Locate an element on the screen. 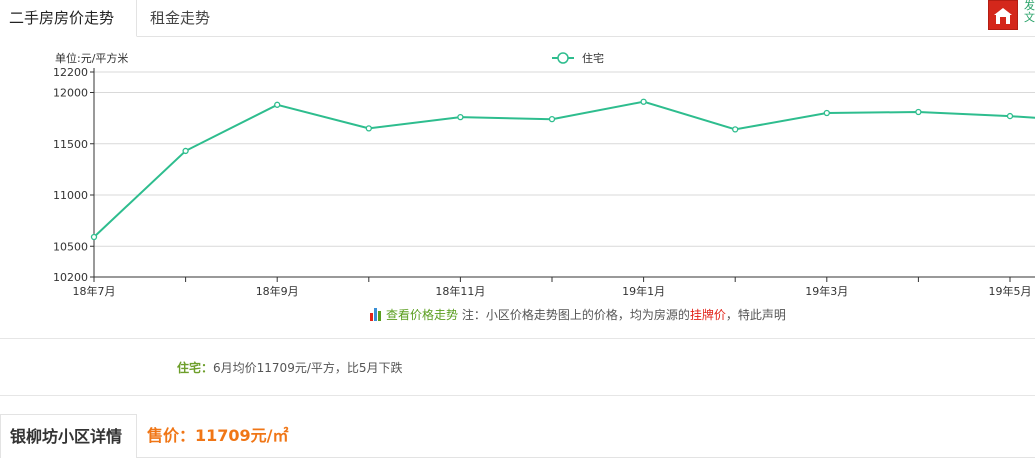  view-price-trend-link: 查看价格走势 is located at coordinates (422, 315).